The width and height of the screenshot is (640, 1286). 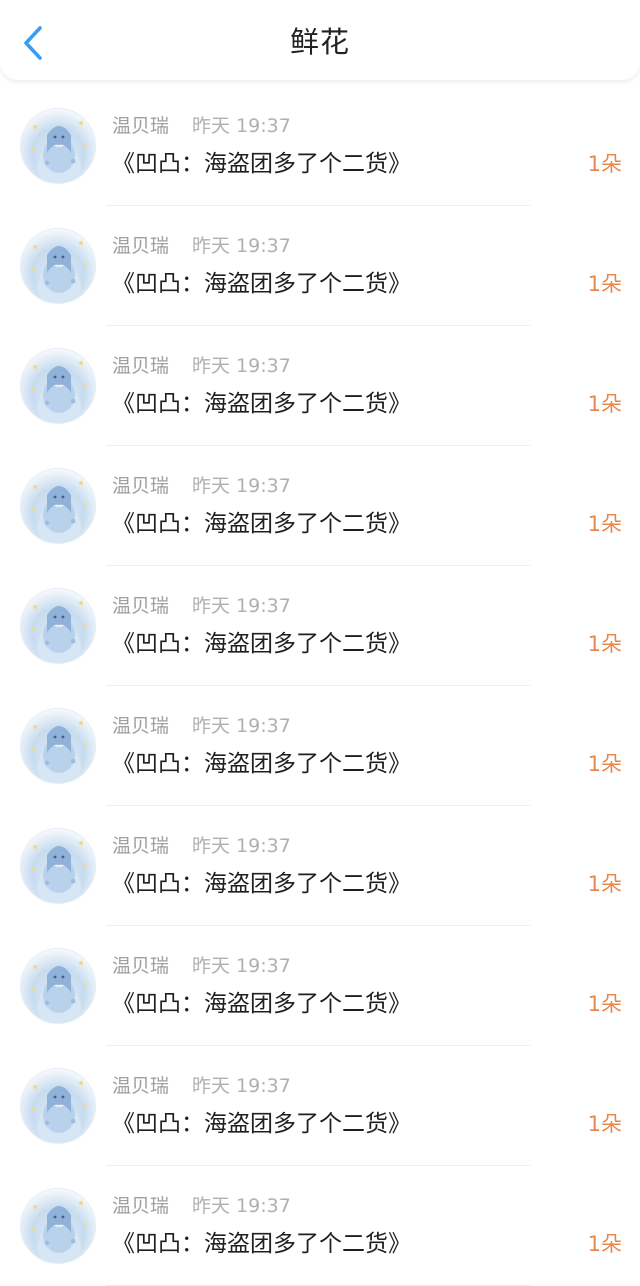 I want to click on page-title: 鲜花, so click(x=319, y=42).